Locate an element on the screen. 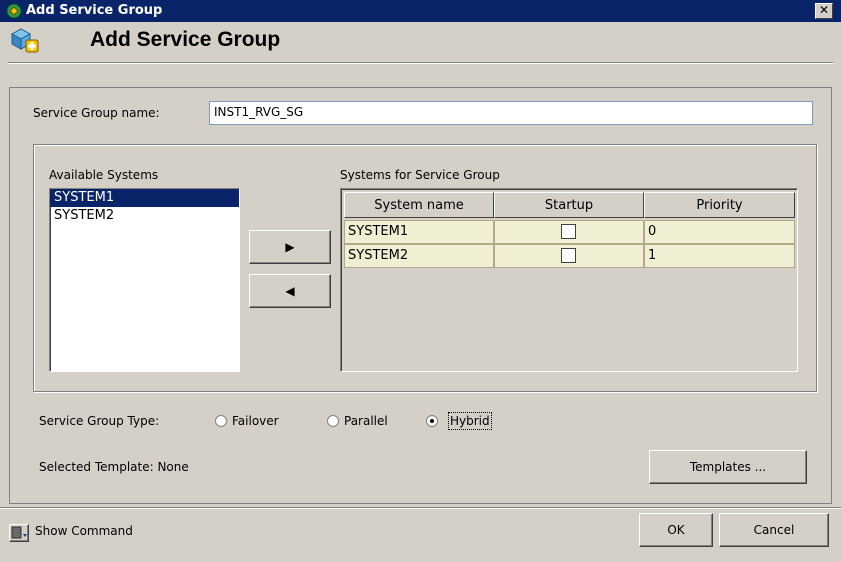  hybrid-radio is located at coordinates (432, 421).